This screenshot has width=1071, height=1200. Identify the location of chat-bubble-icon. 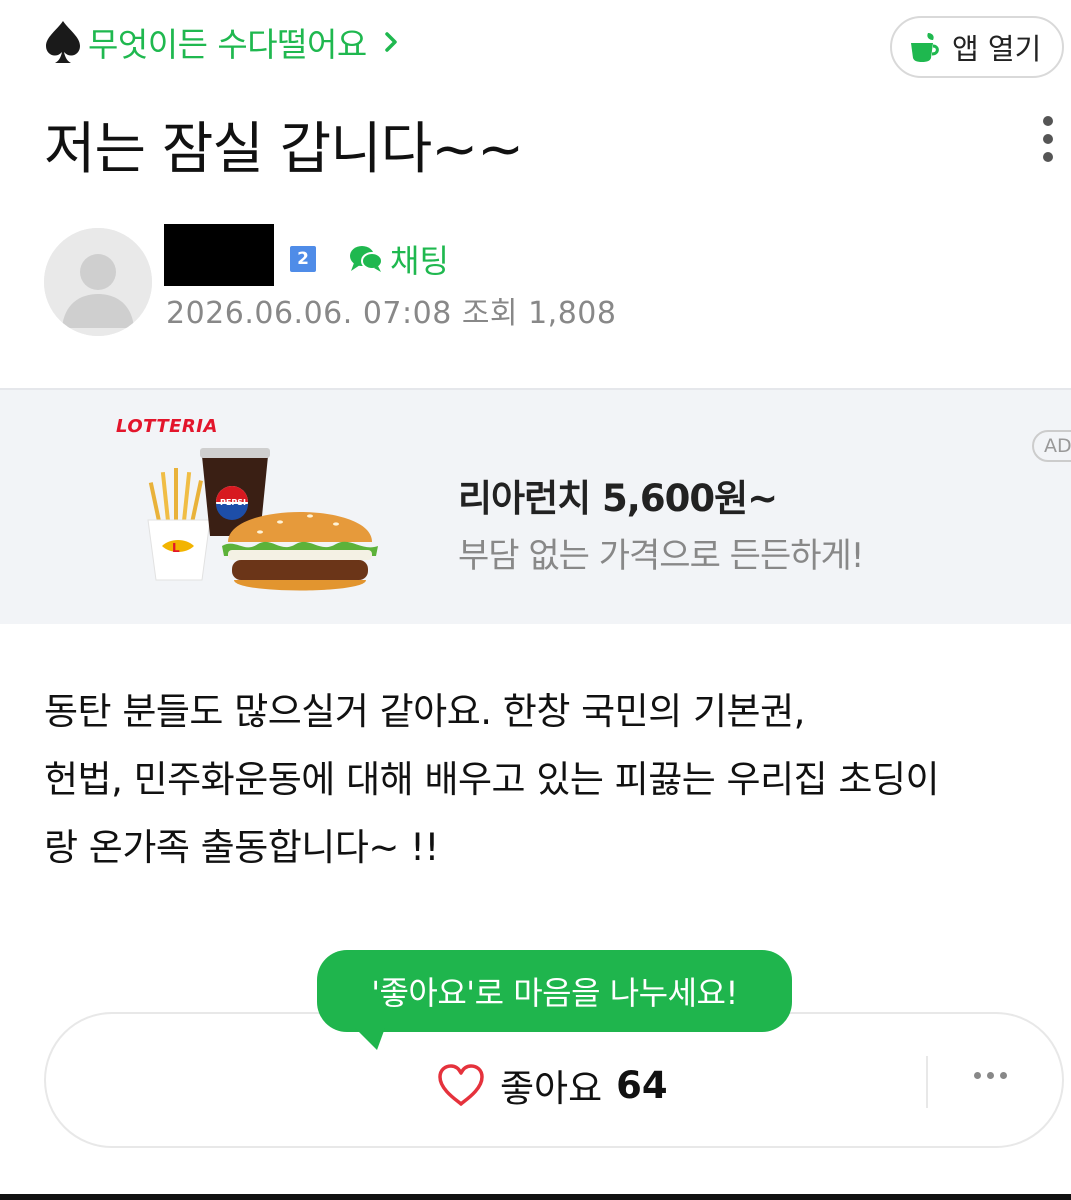
(366, 259).